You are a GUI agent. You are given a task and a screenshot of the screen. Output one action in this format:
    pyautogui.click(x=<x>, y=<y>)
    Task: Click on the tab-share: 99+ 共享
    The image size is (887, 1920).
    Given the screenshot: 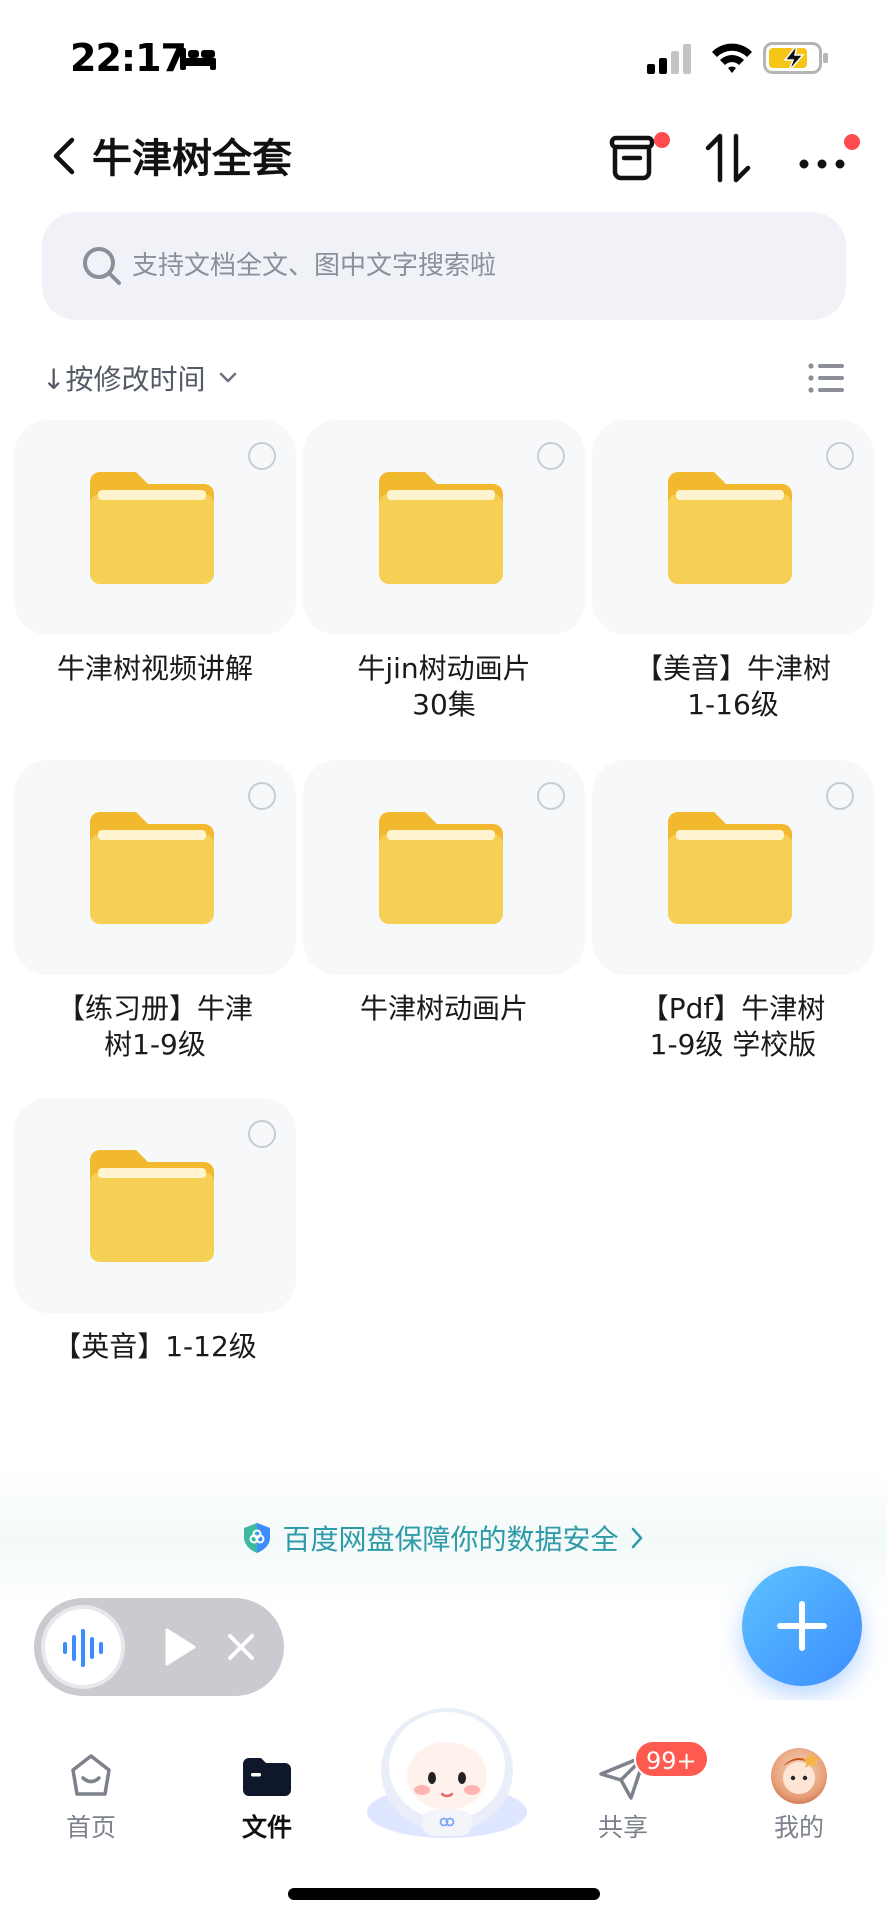 What is the action you would take?
    pyautogui.click(x=638, y=1792)
    